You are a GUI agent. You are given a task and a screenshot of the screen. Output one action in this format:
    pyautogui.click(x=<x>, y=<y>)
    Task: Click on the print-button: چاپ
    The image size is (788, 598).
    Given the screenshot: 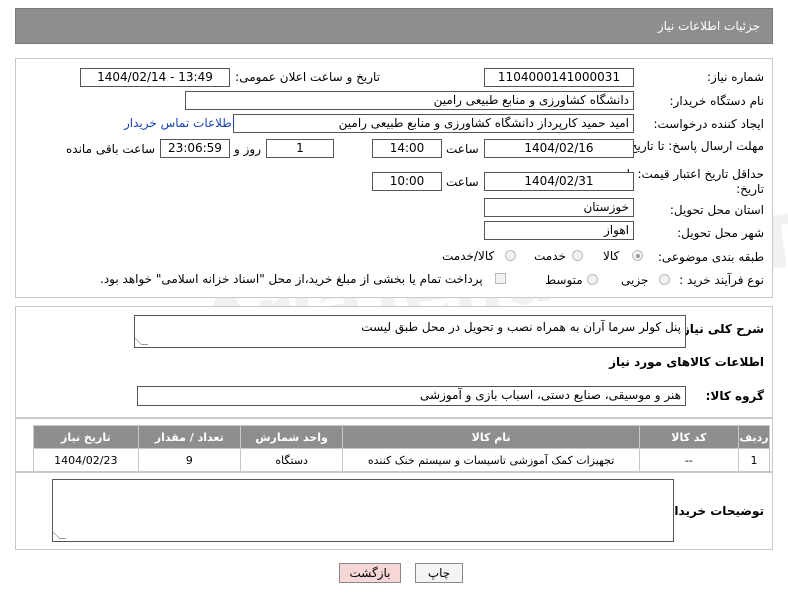 What is the action you would take?
    pyautogui.click(x=439, y=573)
    